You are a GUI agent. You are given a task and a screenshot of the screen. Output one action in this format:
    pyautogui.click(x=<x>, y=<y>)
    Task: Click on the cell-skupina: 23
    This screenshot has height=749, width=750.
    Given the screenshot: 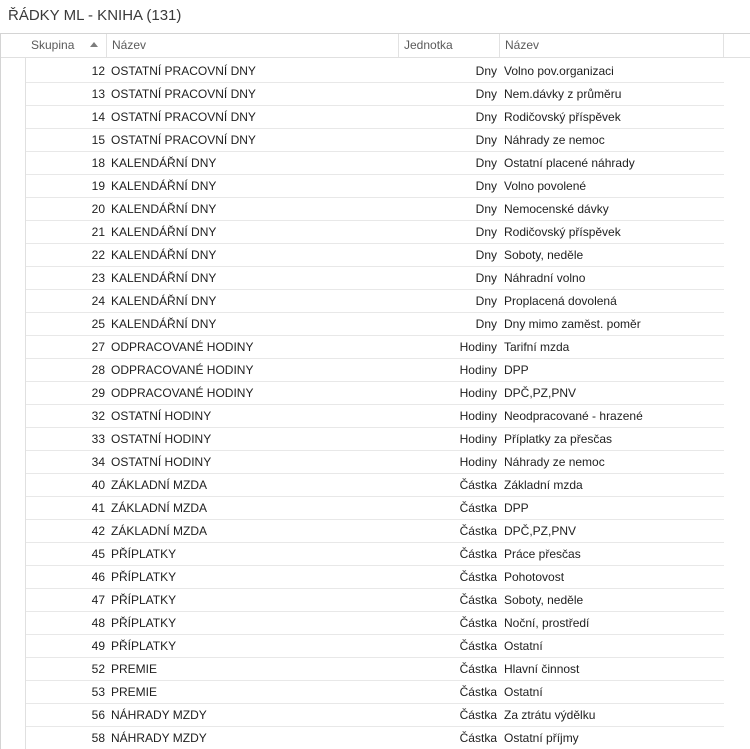 What is the action you would take?
    pyautogui.click(x=65, y=278)
    